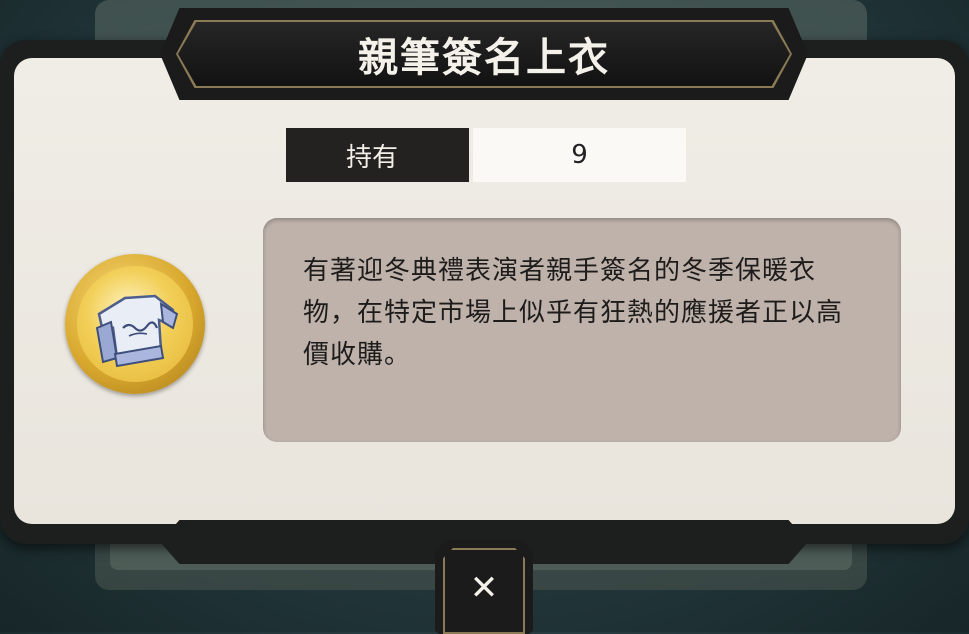 This screenshot has width=969, height=634. I want to click on owned-count-row: 持有 9, so click(486, 155).